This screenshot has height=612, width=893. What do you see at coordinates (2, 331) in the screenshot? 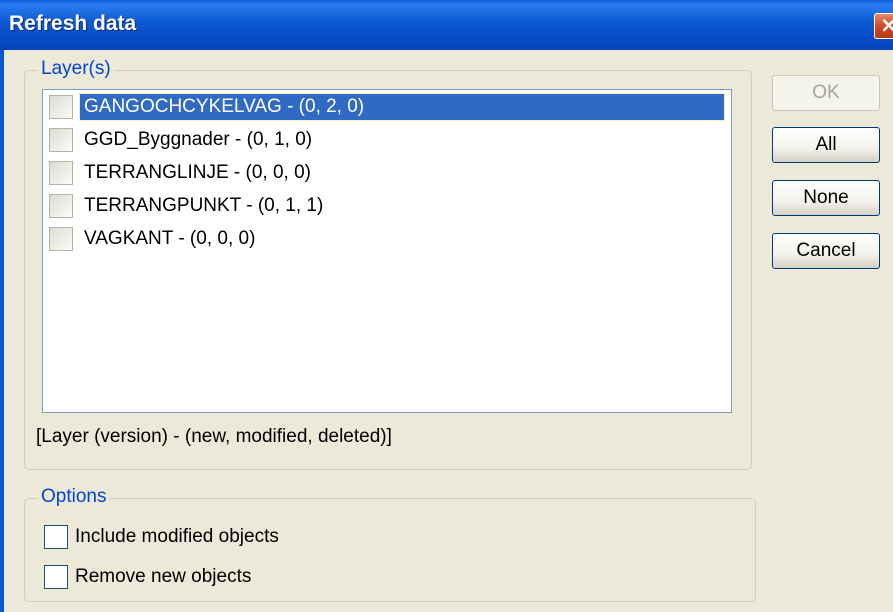
I see `window-frame-left` at bounding box center [2, 331].